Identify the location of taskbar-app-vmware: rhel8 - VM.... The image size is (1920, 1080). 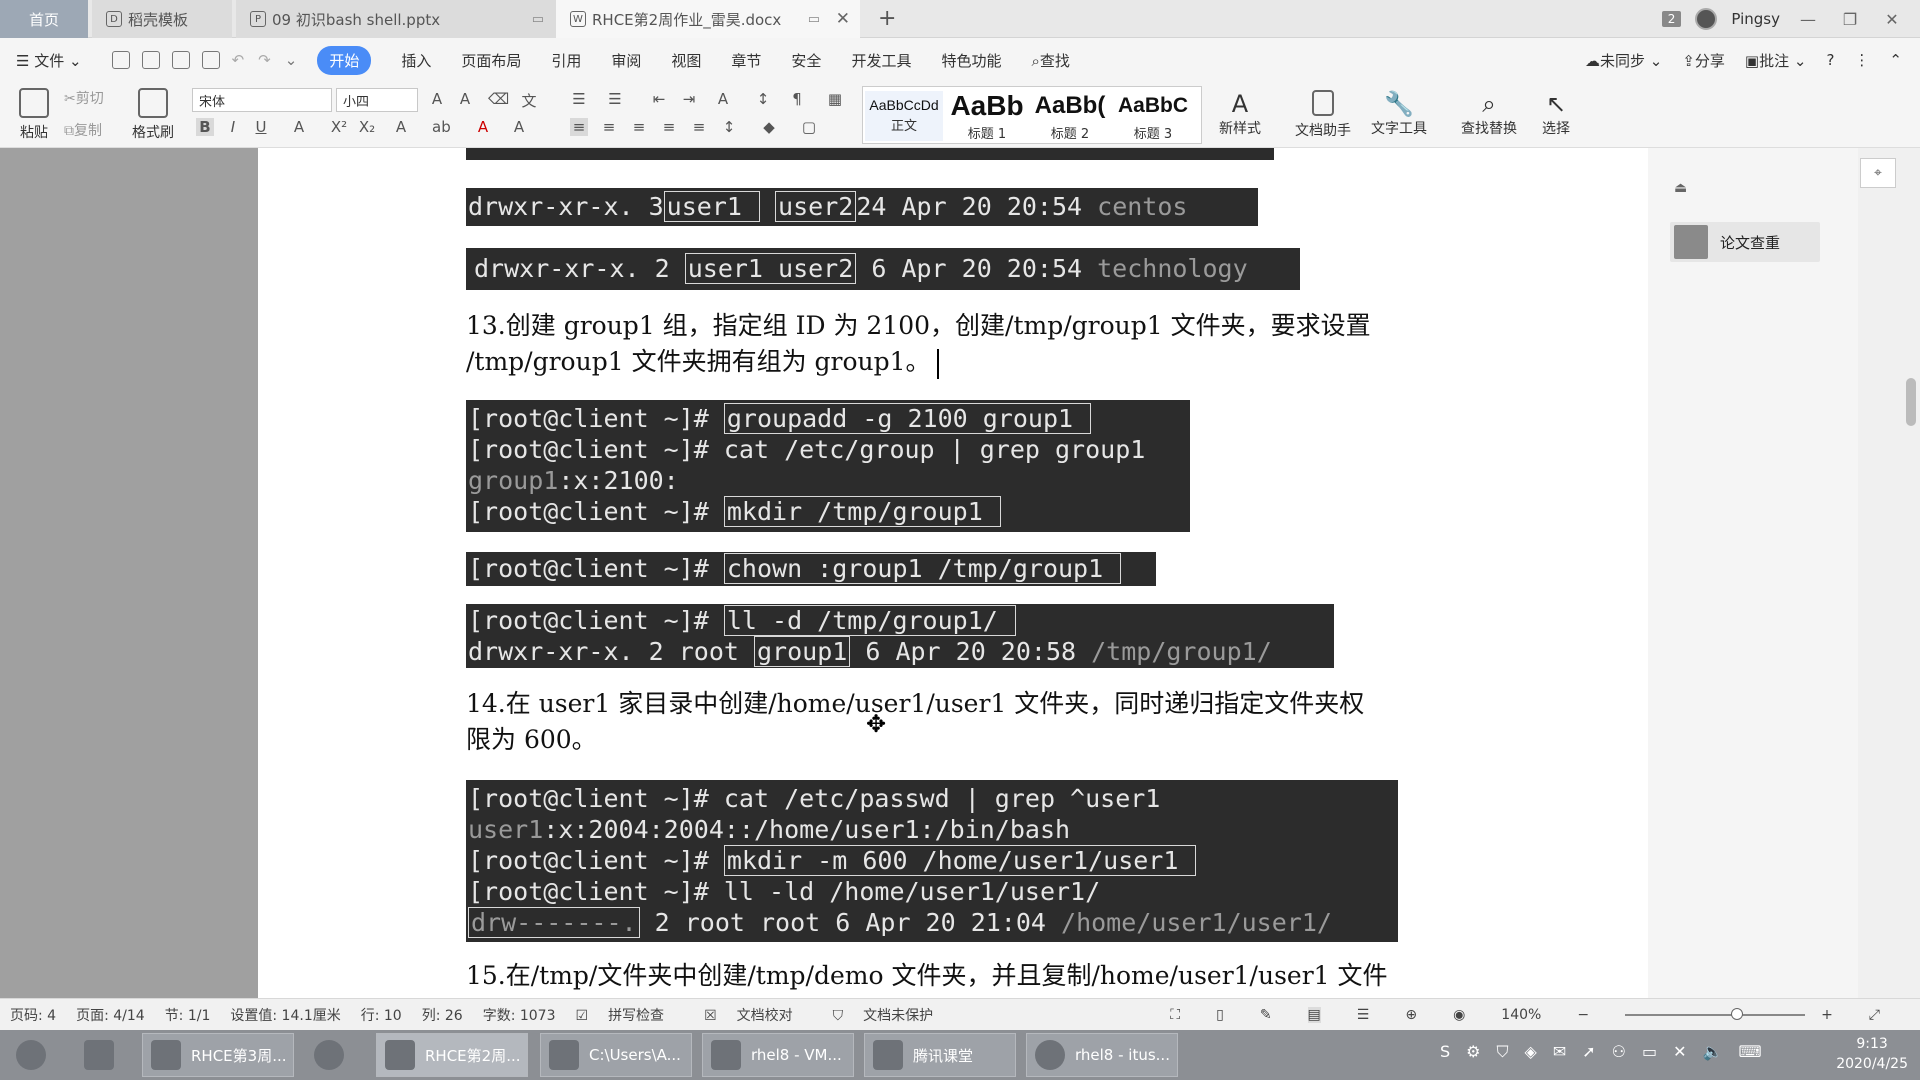
(778, 1055).